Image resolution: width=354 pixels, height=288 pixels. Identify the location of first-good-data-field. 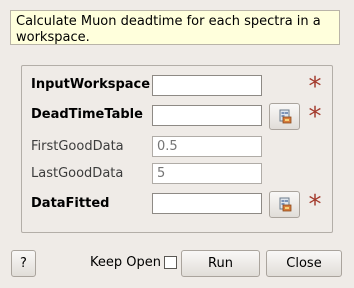
(207, 146).